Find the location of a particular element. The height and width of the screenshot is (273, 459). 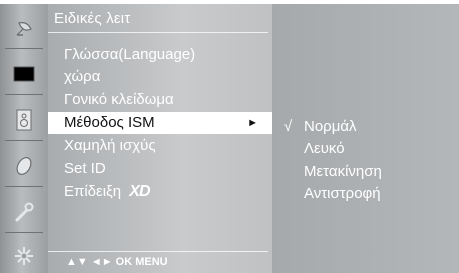

menu-item-label: Γλώσσα(Language) is located at coordinates (130, 54).